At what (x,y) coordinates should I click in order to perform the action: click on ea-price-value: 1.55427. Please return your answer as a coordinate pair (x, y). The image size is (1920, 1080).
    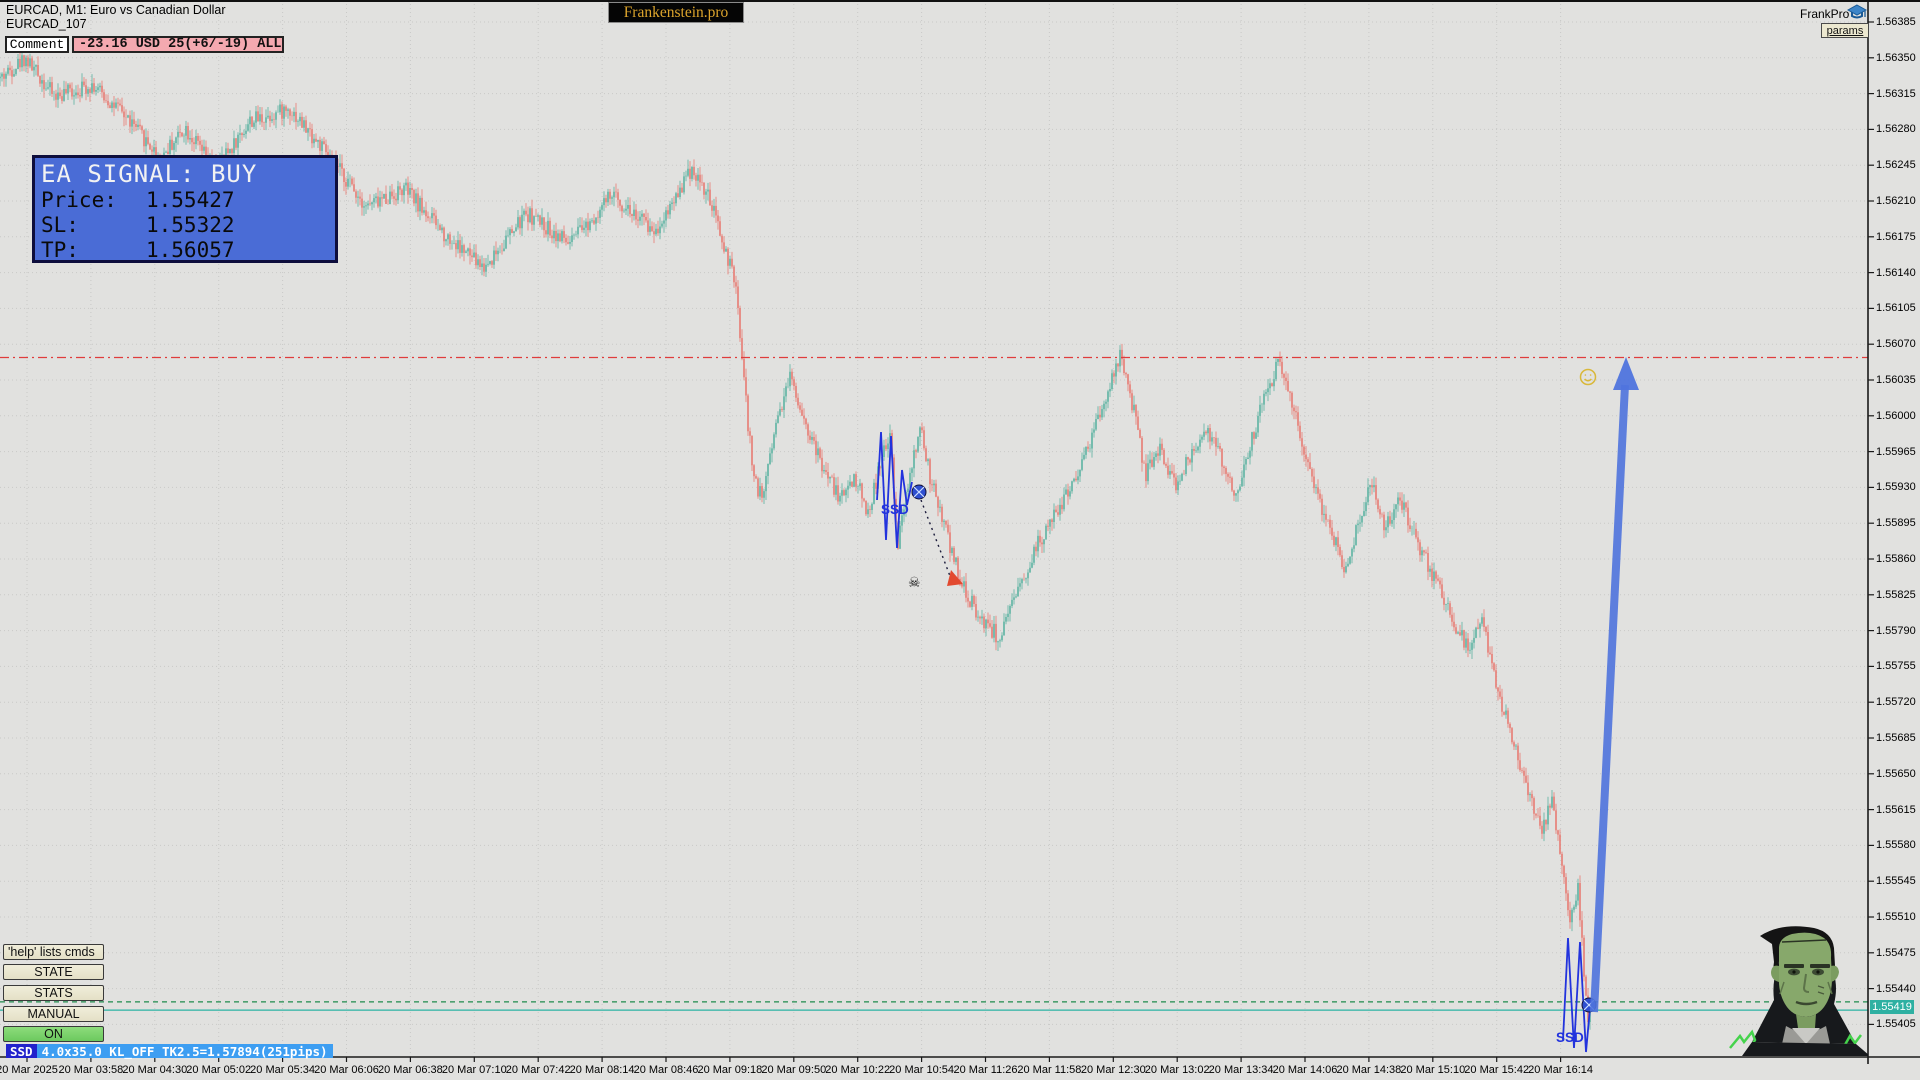
    Looking at the image, I should click on (190, 200).